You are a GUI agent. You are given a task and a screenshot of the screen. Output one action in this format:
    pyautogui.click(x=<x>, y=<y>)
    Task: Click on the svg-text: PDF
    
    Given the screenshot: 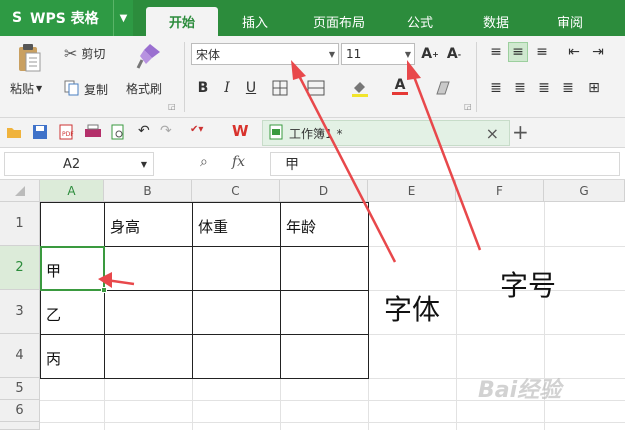 What is the action you would take?
    pyautogui.click(x=68, y=134)
    